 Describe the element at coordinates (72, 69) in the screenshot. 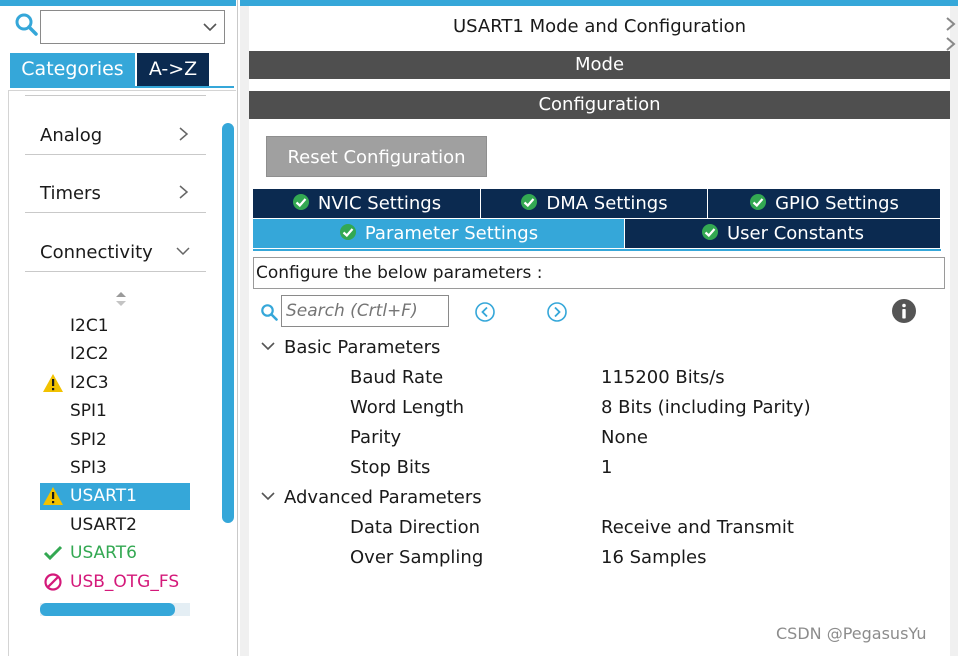

I see `tab-categories: Categories` at that location.